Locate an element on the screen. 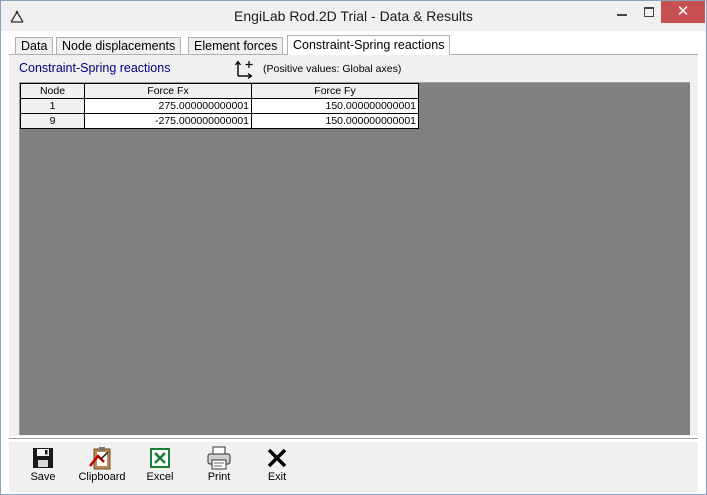 Image resolution: width=707 pixels, height=495 pixels. node-cell: 9 is located at coordinates (52, 121).